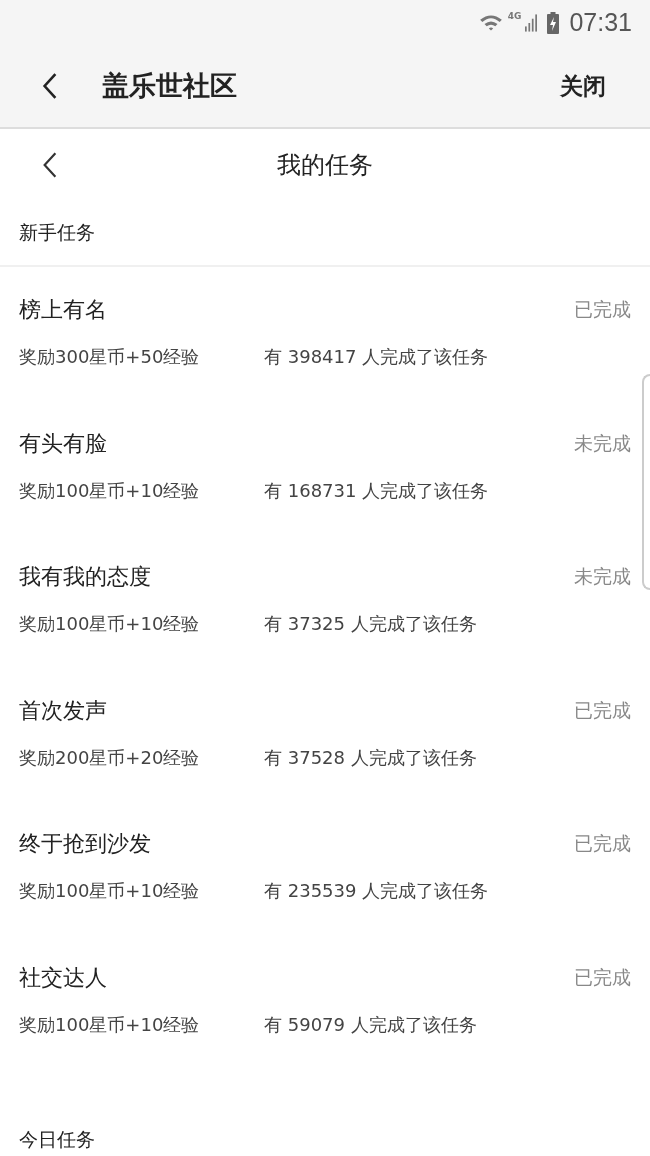  What do you see at coordinates (531, 22) in the screenshot?
I see `signal-icon` at bounding box center [531, 22].